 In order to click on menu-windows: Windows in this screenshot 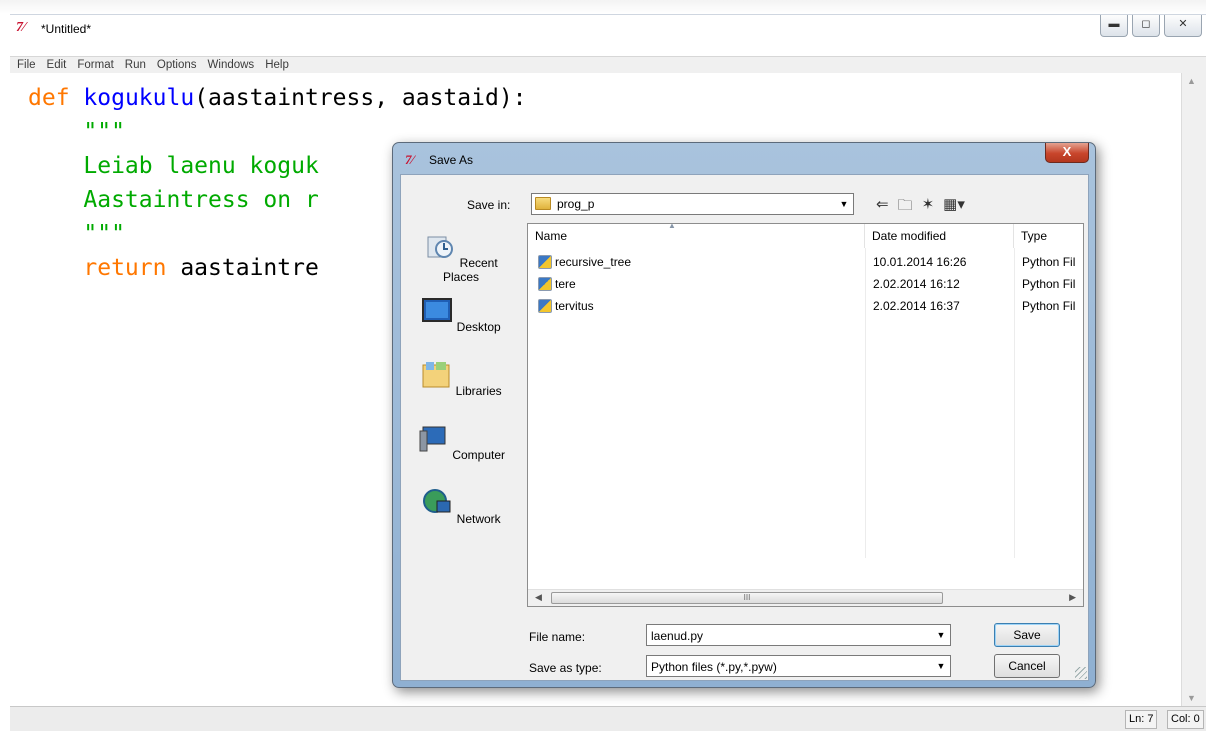, I will do `click(231, 65)`.